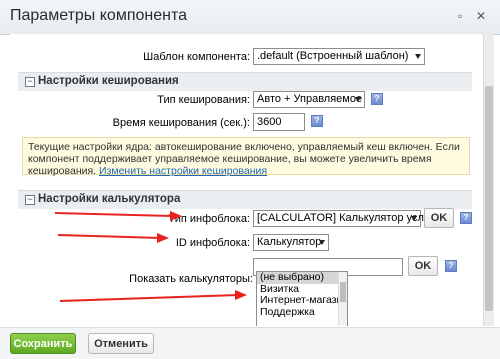 The width and height of the screenshot is (500, 359). I want to click on minimize-icon: ▫, so click(460, 16).